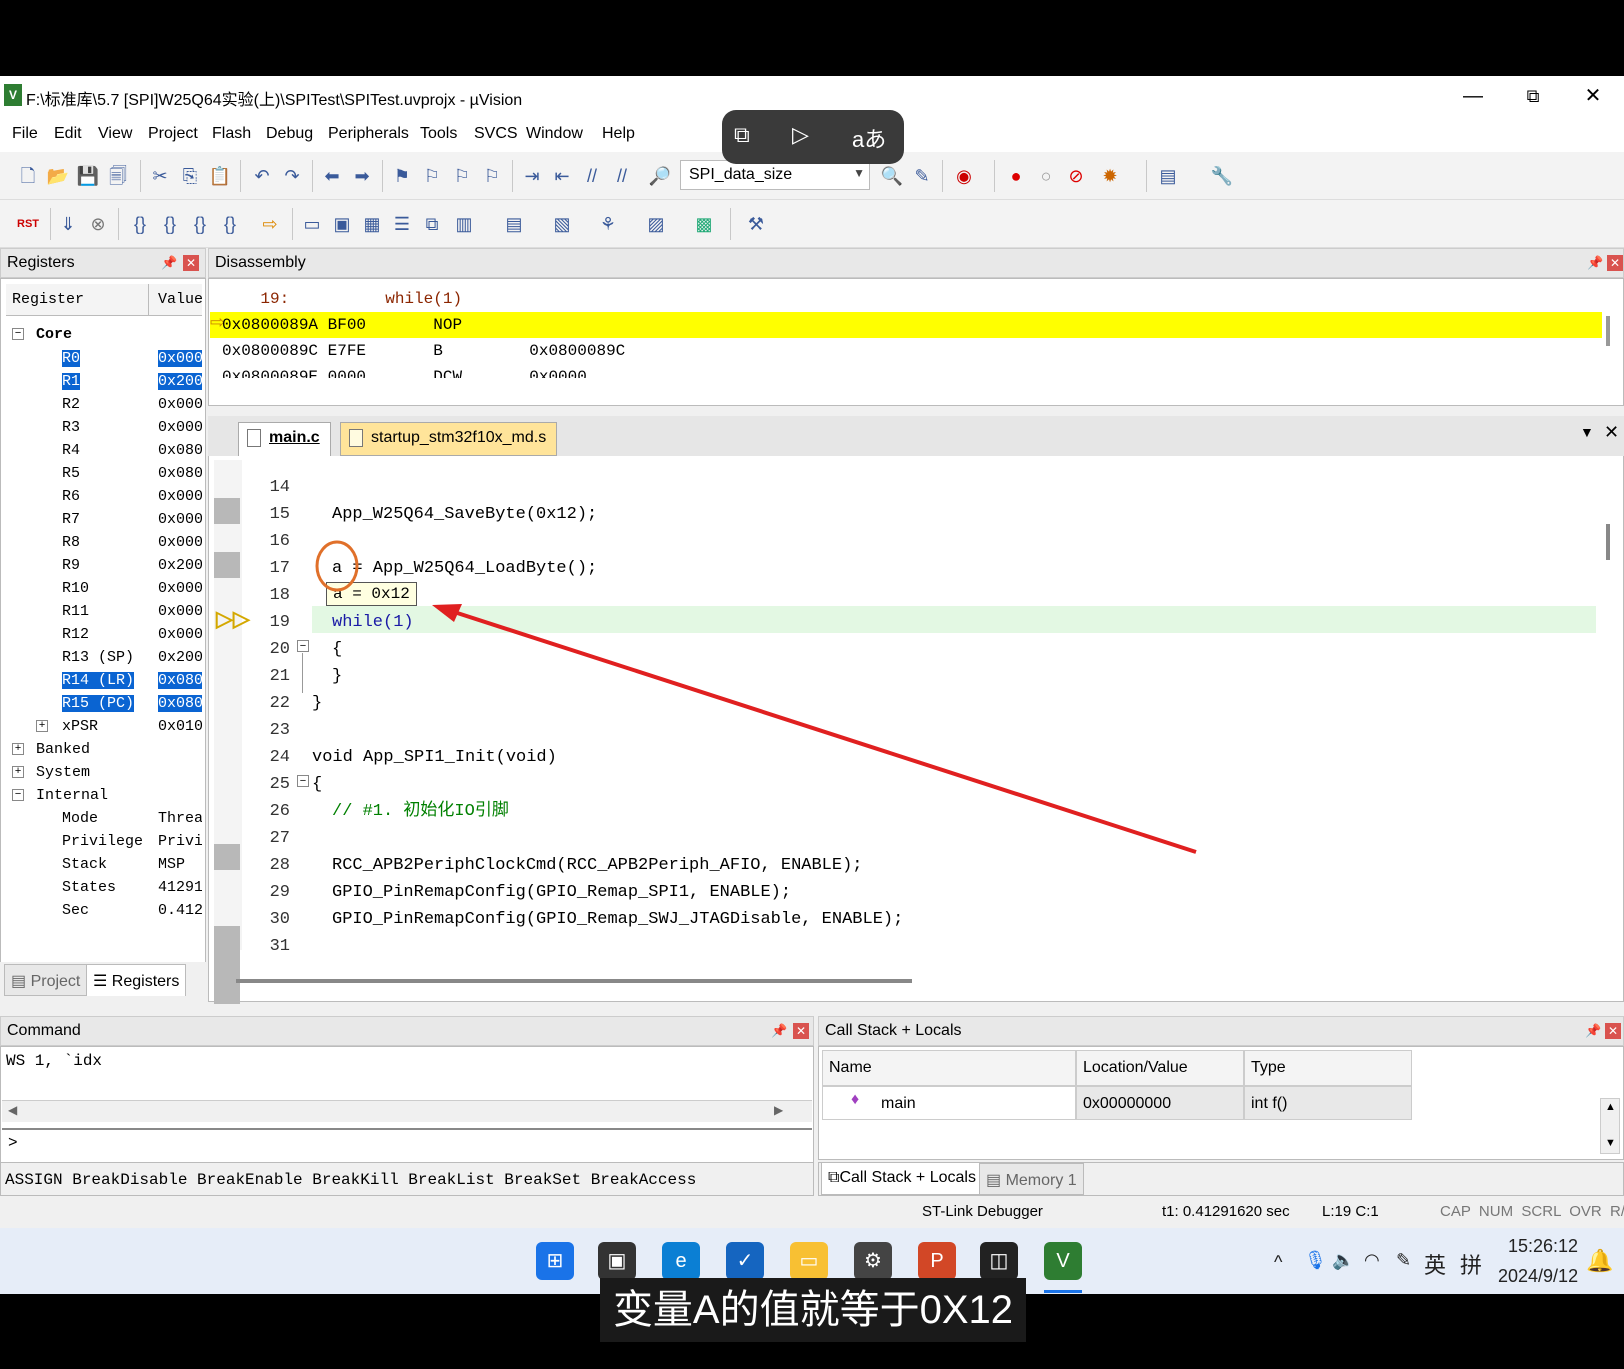  What do you see at coordinates (1403, 1260) in the screenshot?
I see `pen-icon: ✎` at bounding box center [1403, 1260].